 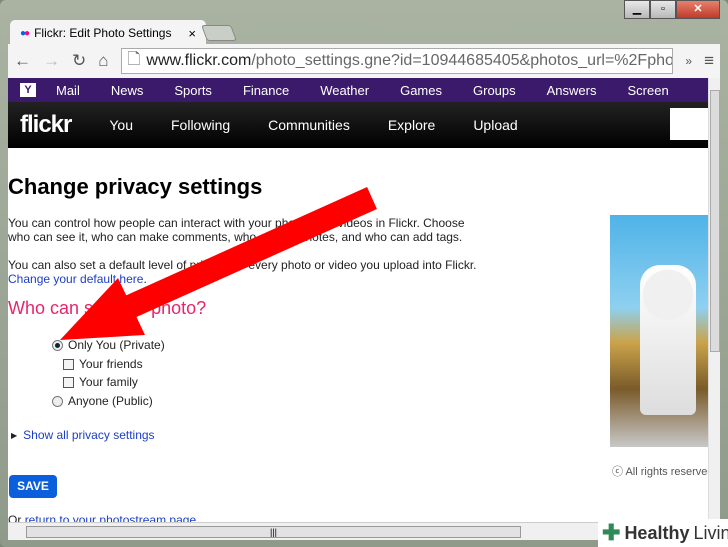 What do you see at coordinates (273, 532) in the screenshot?
I see `scrollbar-thumb: |||` at bounding box center [273, 532].